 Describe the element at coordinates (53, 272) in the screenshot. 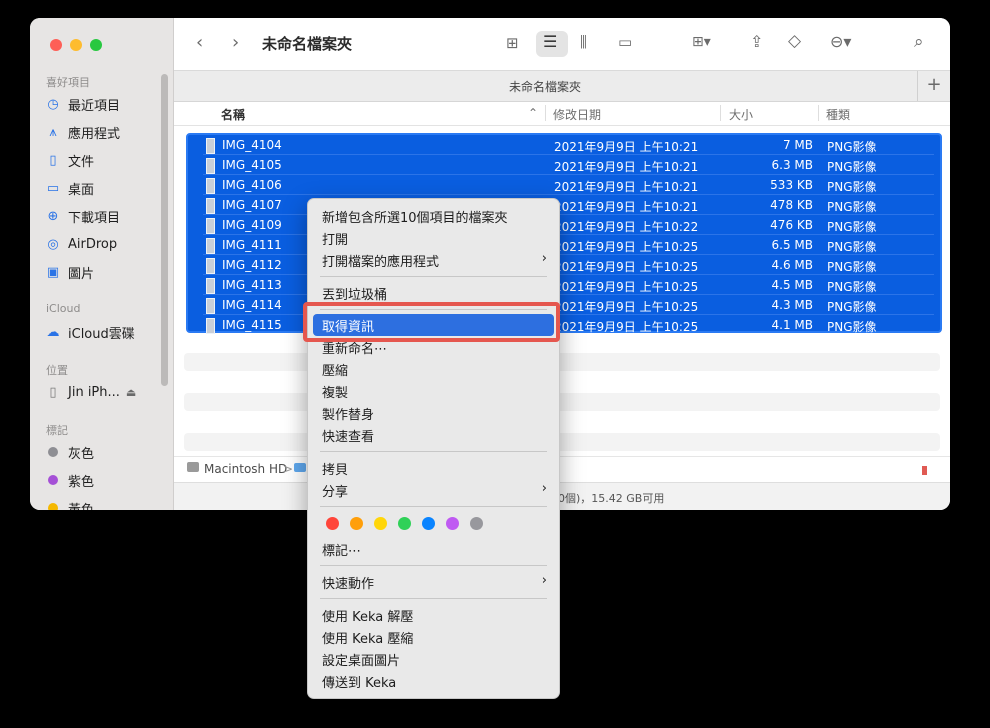

I see `photo-icon: ▣` at that location.